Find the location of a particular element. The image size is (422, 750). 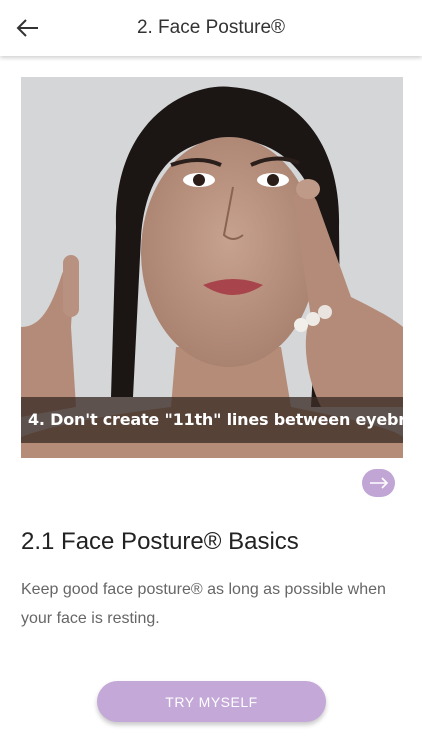

next-button is located at coordinates (378, 483).